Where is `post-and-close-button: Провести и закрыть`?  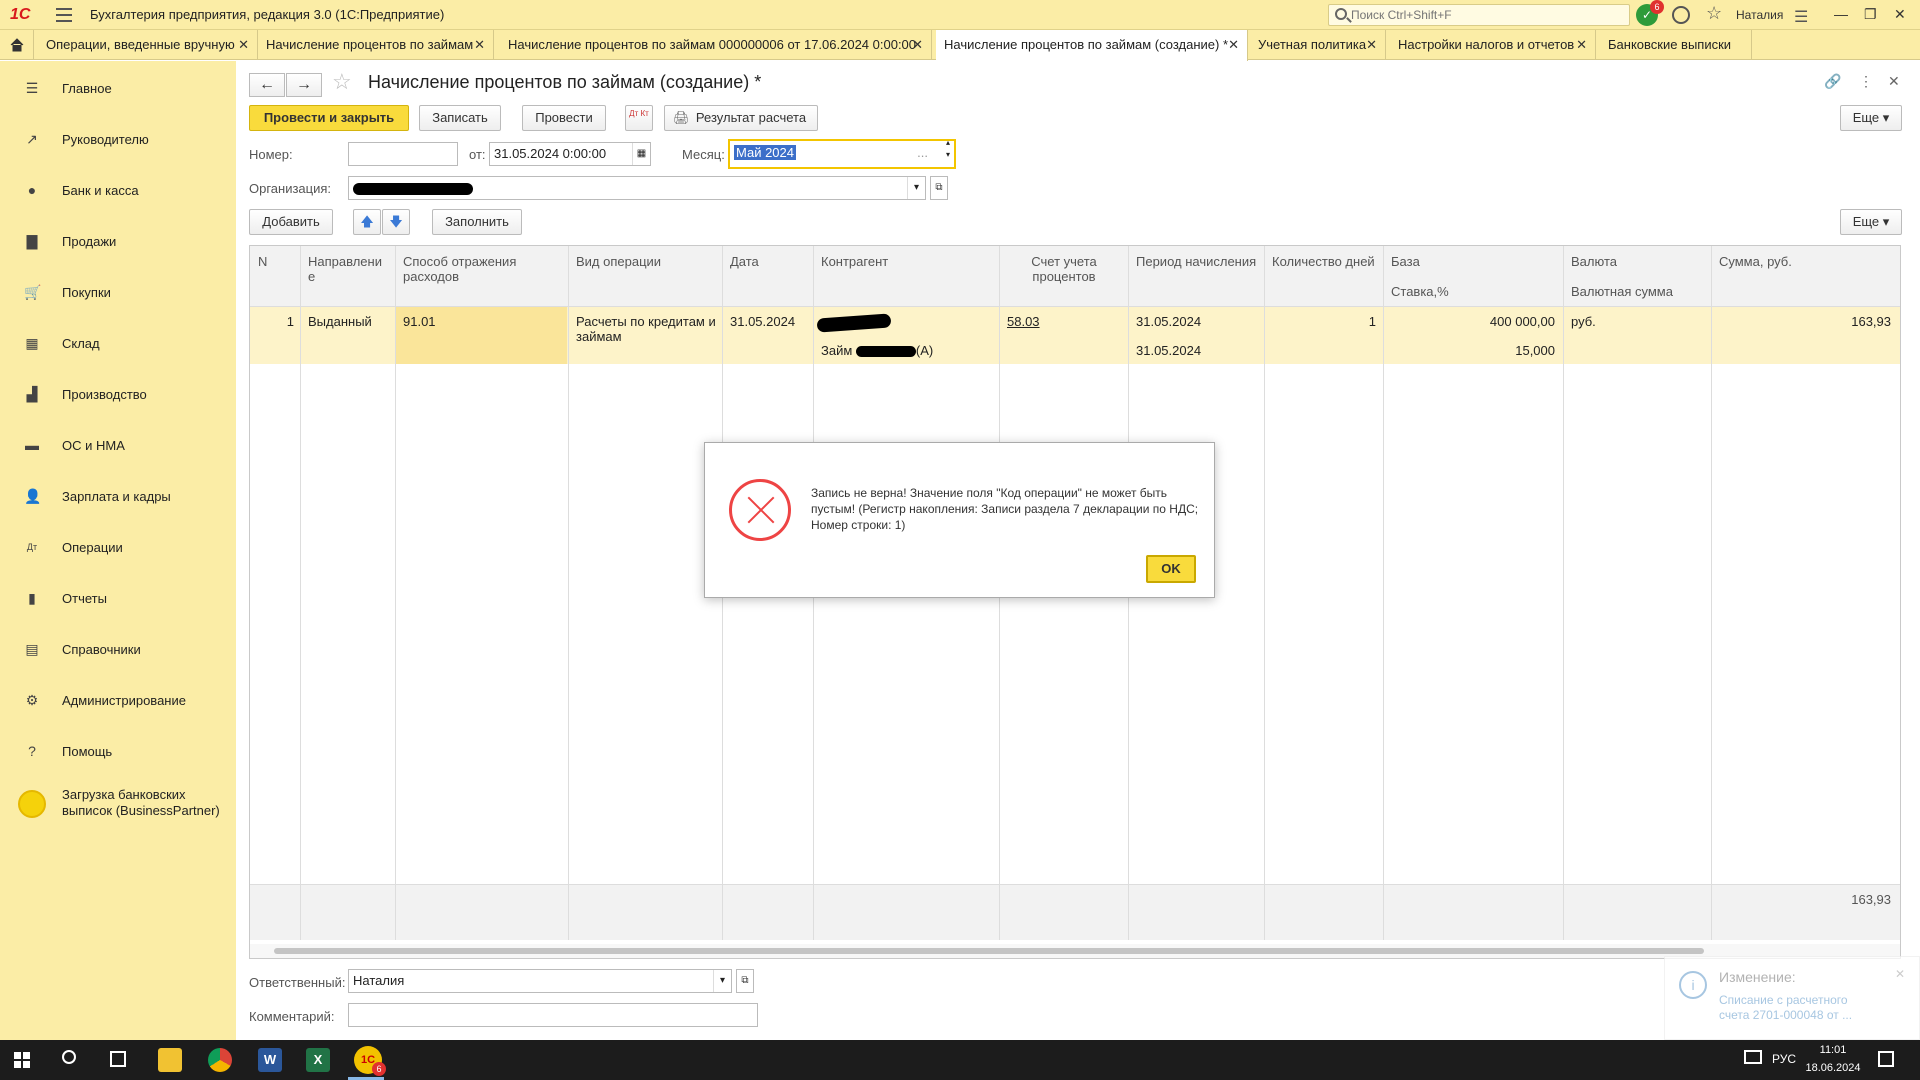 post-and-close-button: Провести и закрыть is located at coordinates (329, 118).